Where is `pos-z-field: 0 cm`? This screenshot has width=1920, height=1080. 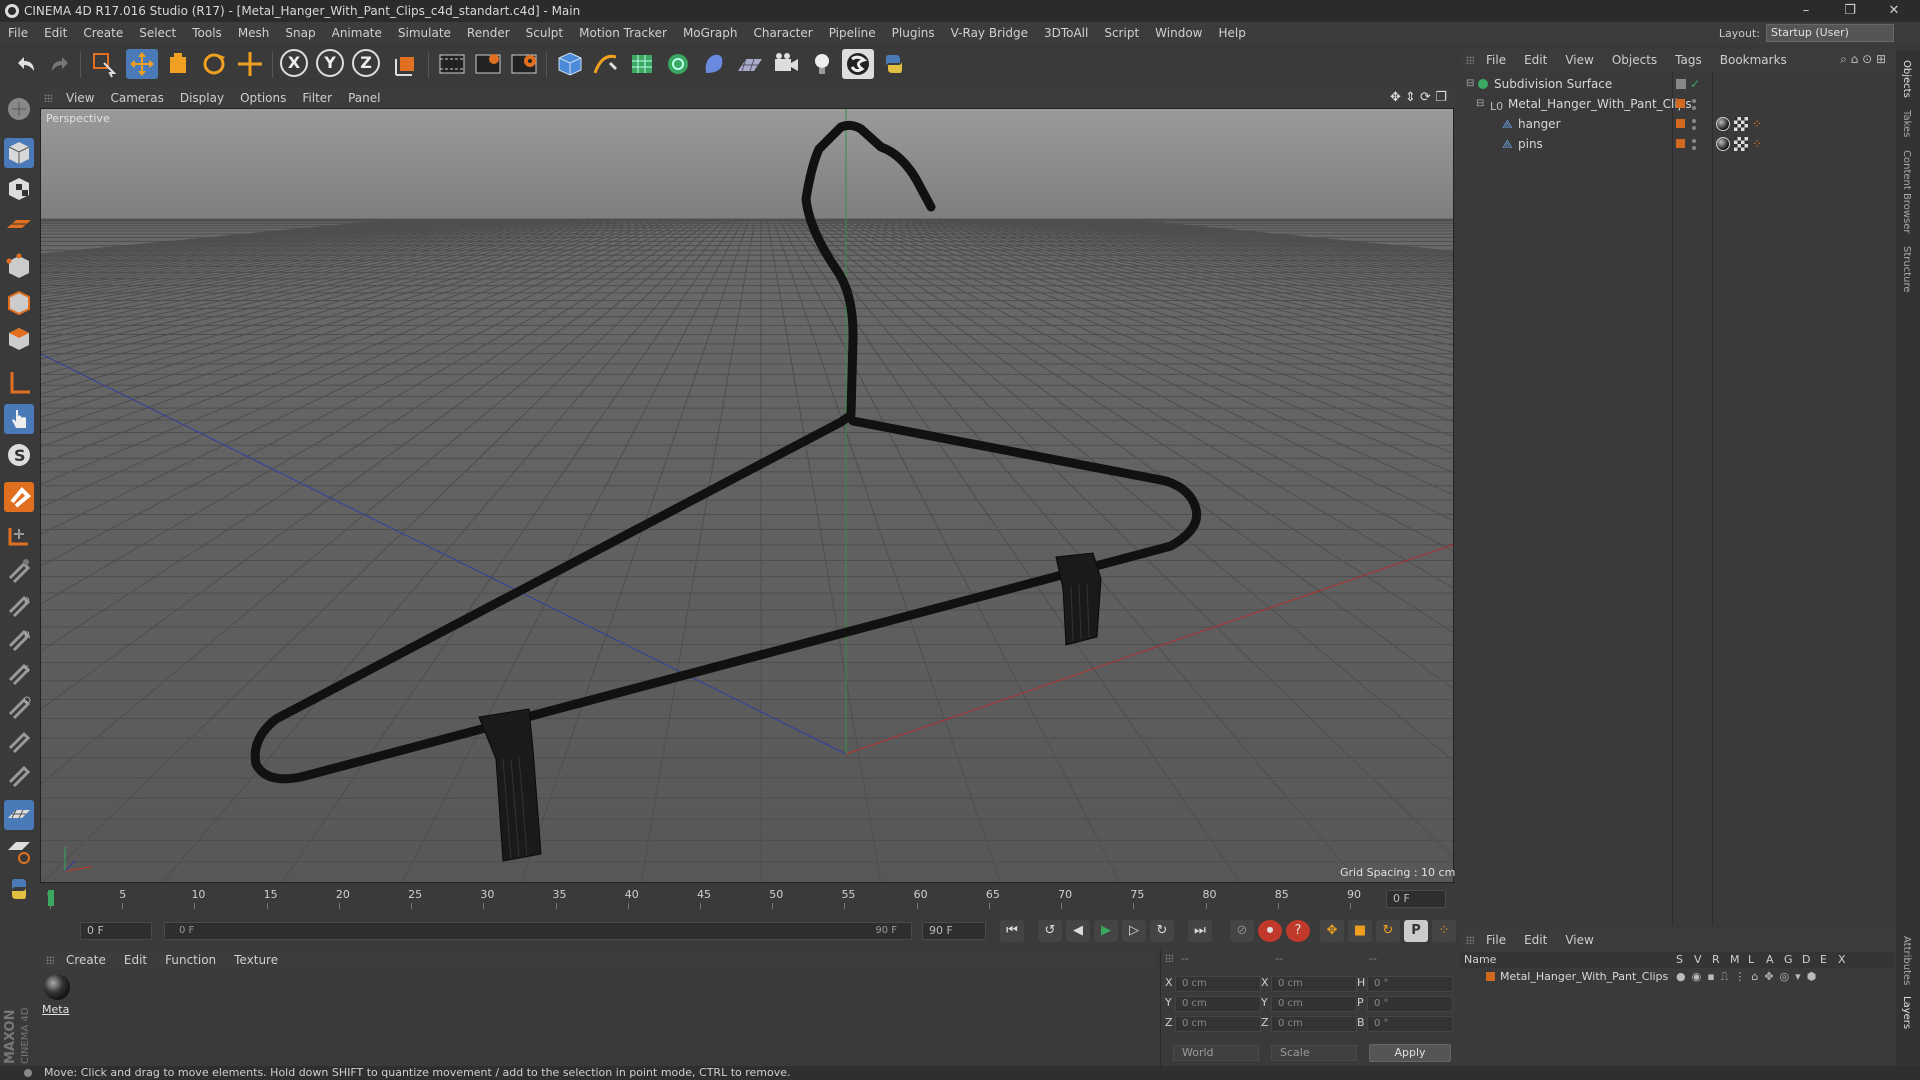
pos-z-field: 0 cm is located at coordinates (1218, 1024).